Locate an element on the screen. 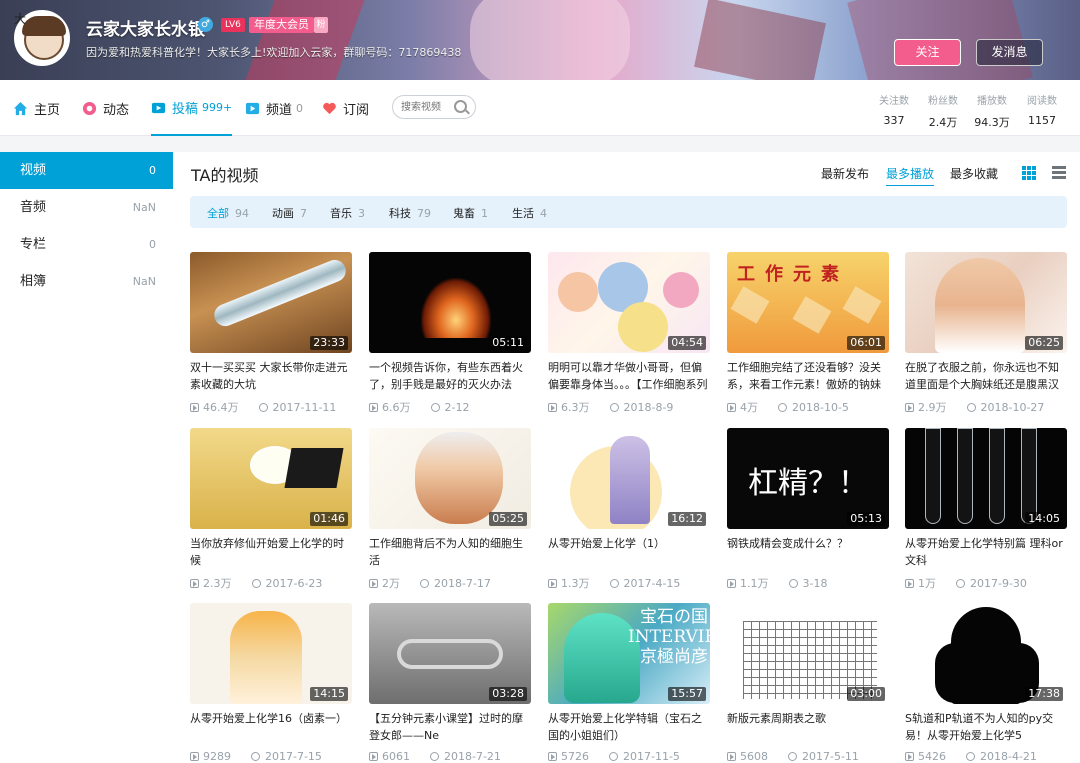 Image resolution: width=1080 pixels, height=763 pixels. video-thumbnail: 17:38 is located at coordinates (986, 653).